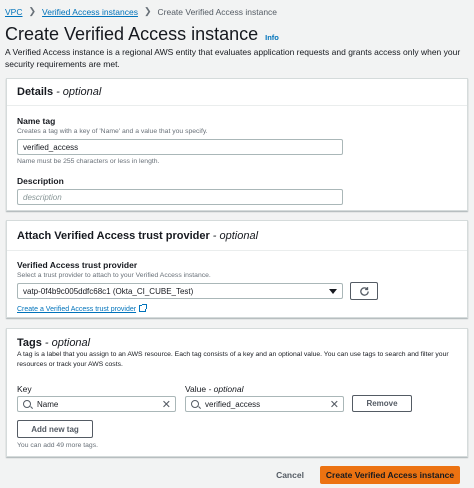 Image resolution: width=474 pixels, height=488 pixels. I want to click on refresh-icon, so click(364, 291).